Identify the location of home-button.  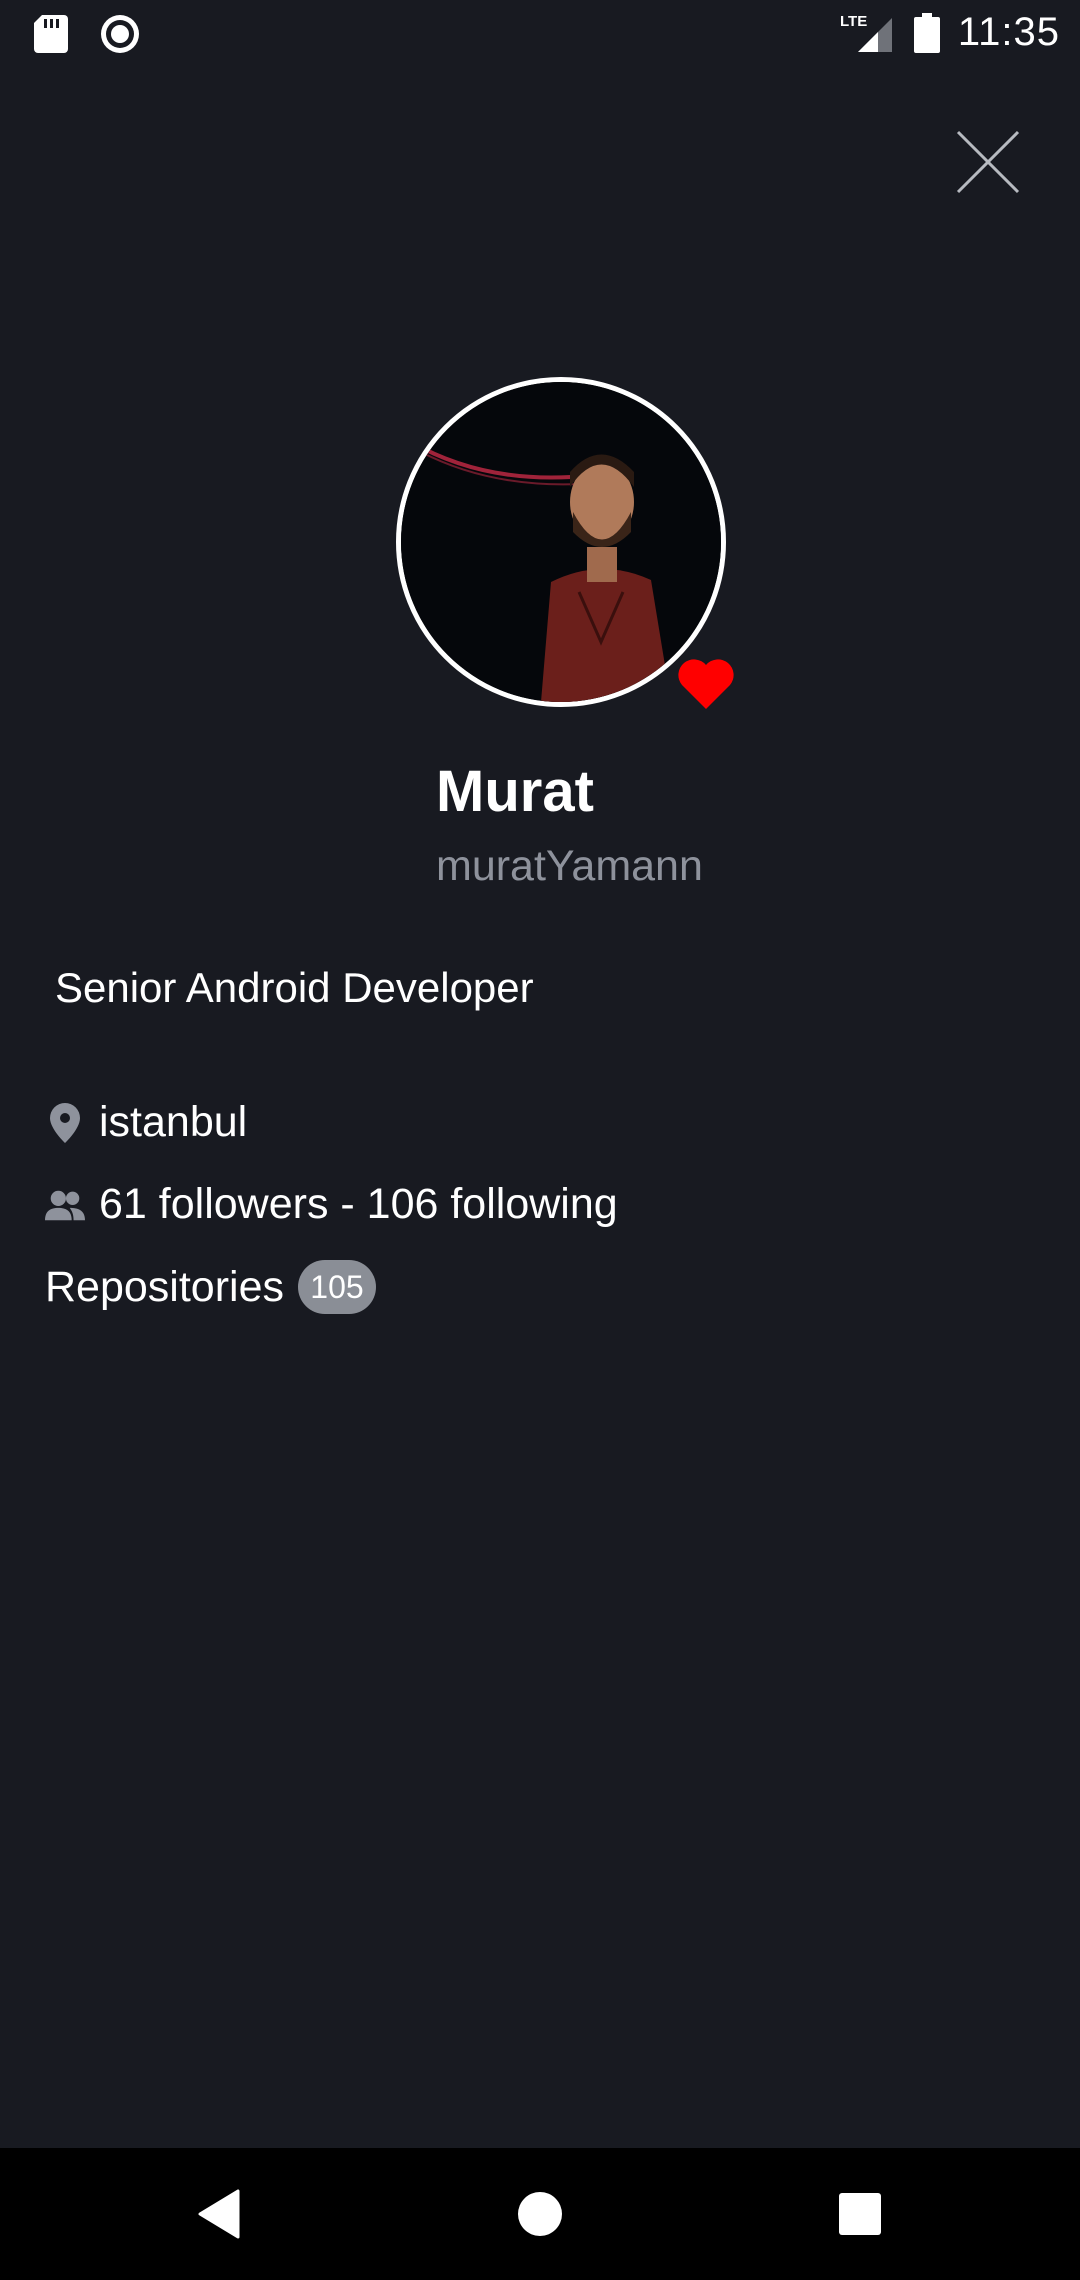
(540, 2214).